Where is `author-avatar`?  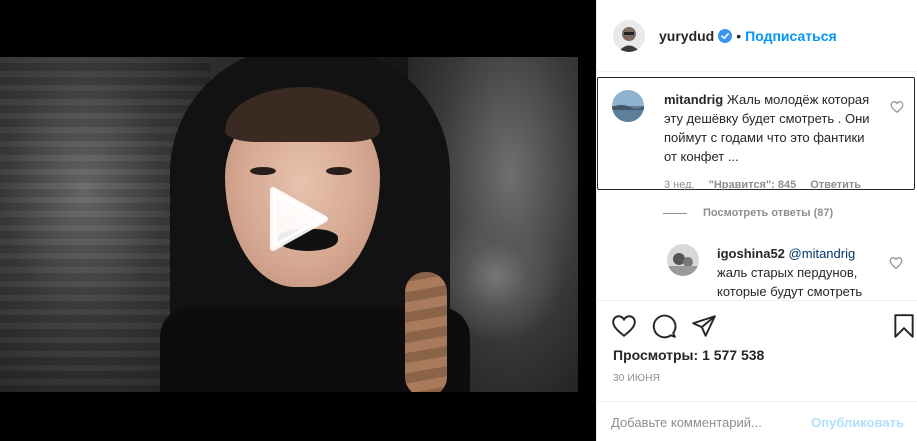
author-avatar is located at coordinates (629, 35).